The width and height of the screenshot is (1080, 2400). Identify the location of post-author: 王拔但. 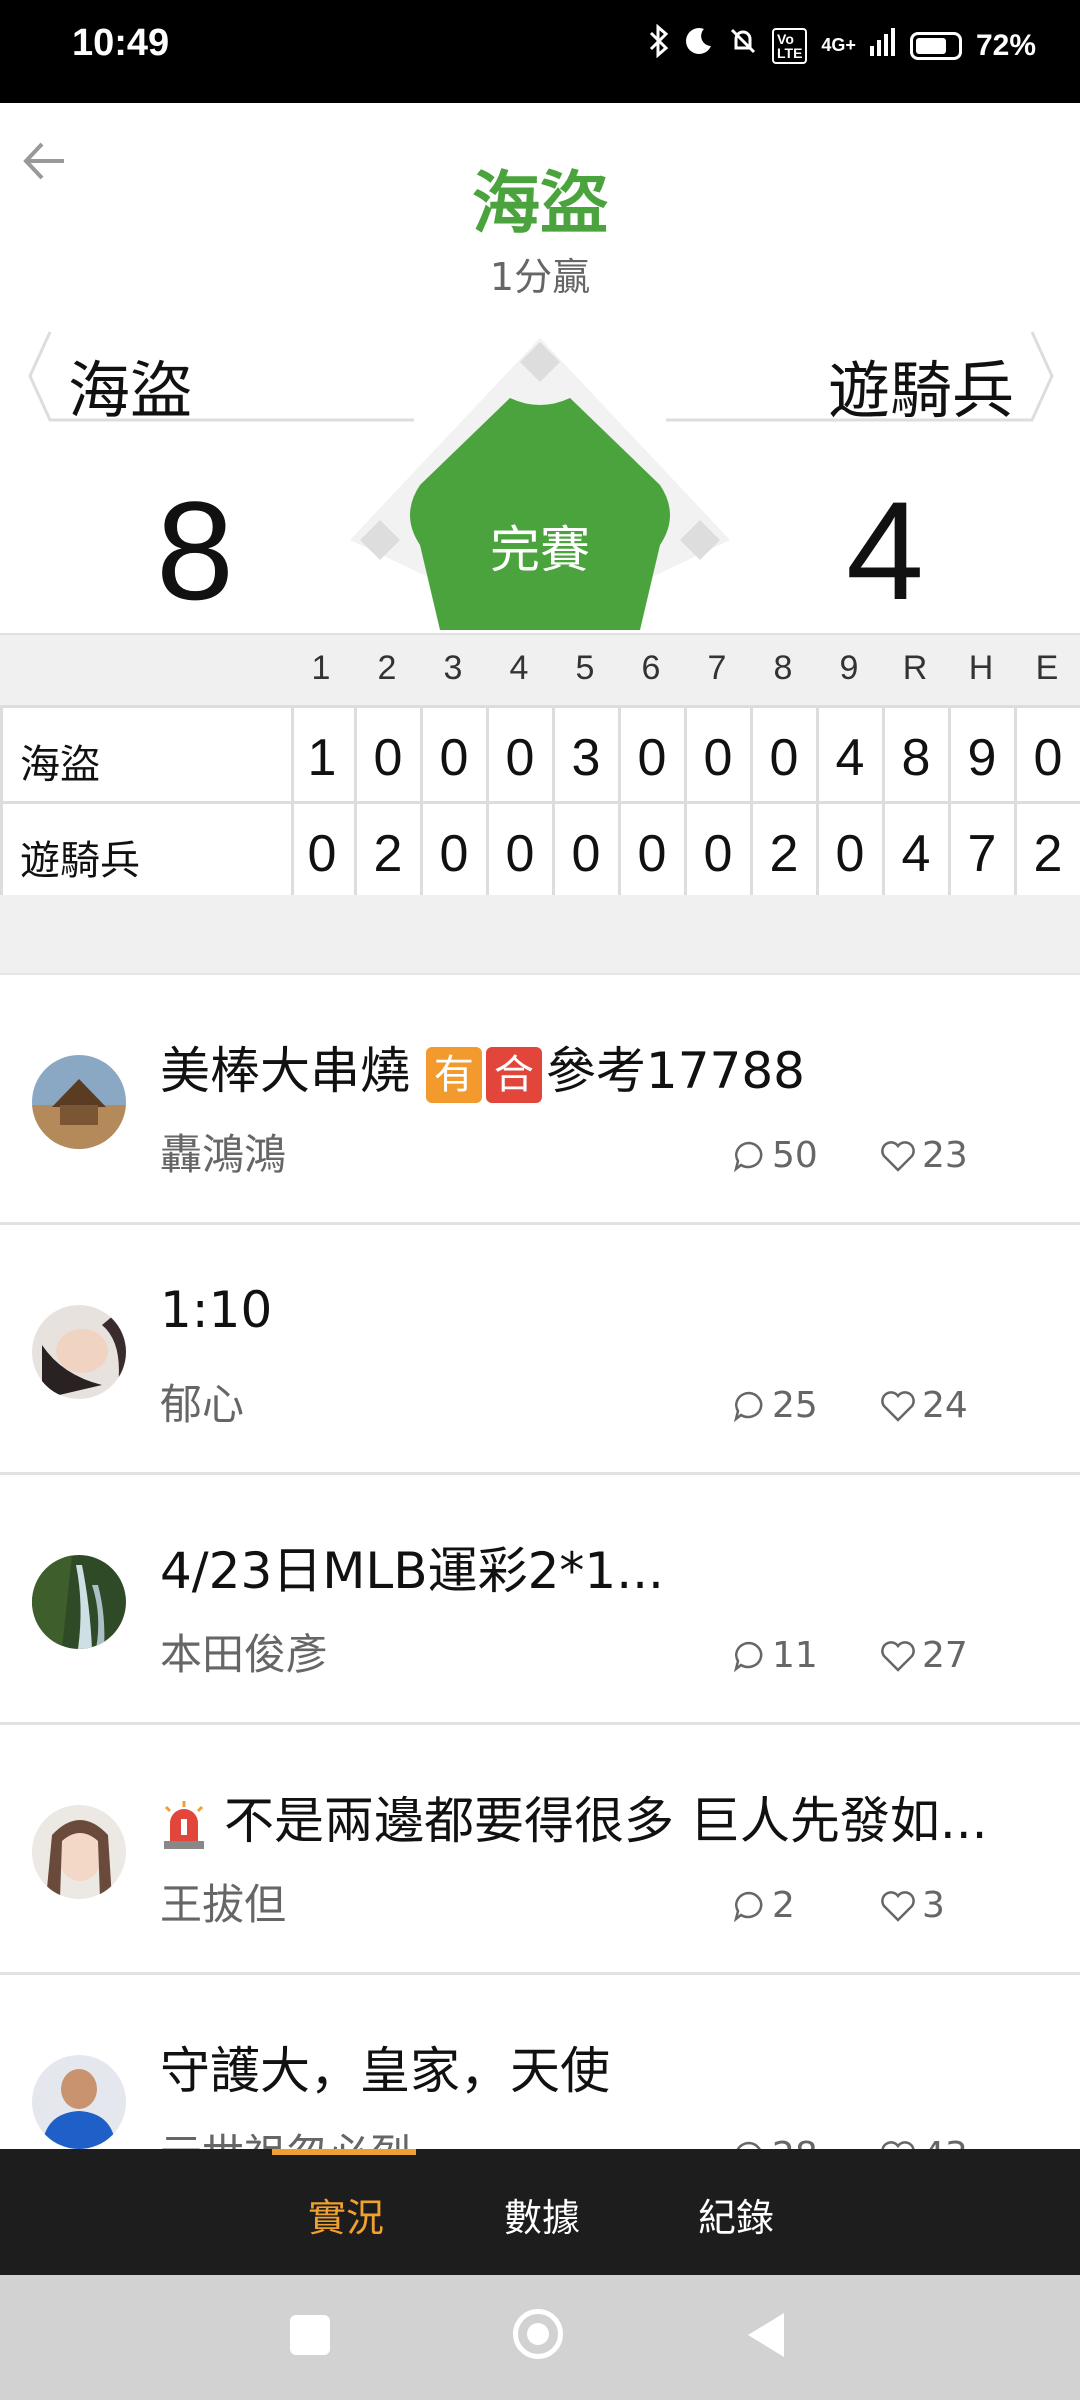
(223, 1901).